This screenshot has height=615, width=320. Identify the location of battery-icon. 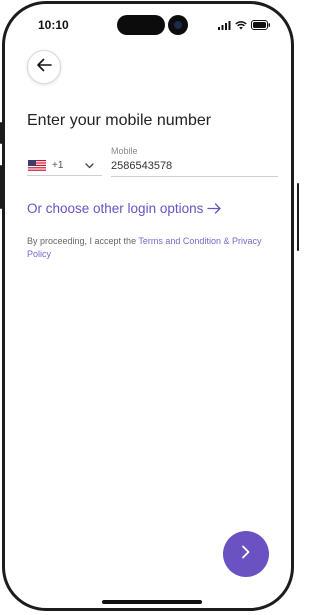
(261, 26).